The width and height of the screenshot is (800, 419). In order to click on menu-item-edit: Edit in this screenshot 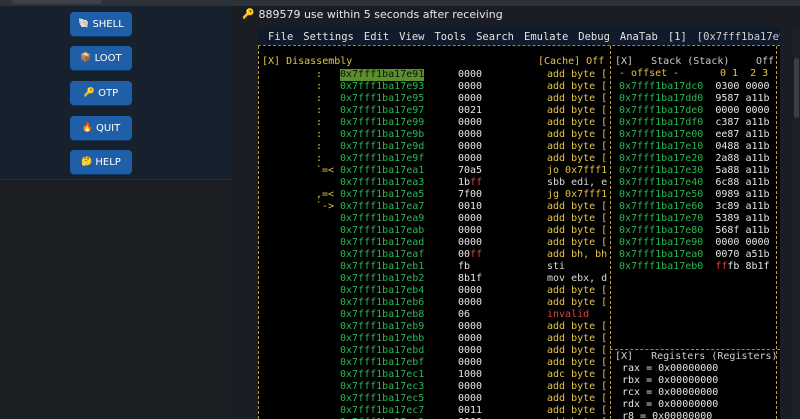, I will do `click(376, 37)`.